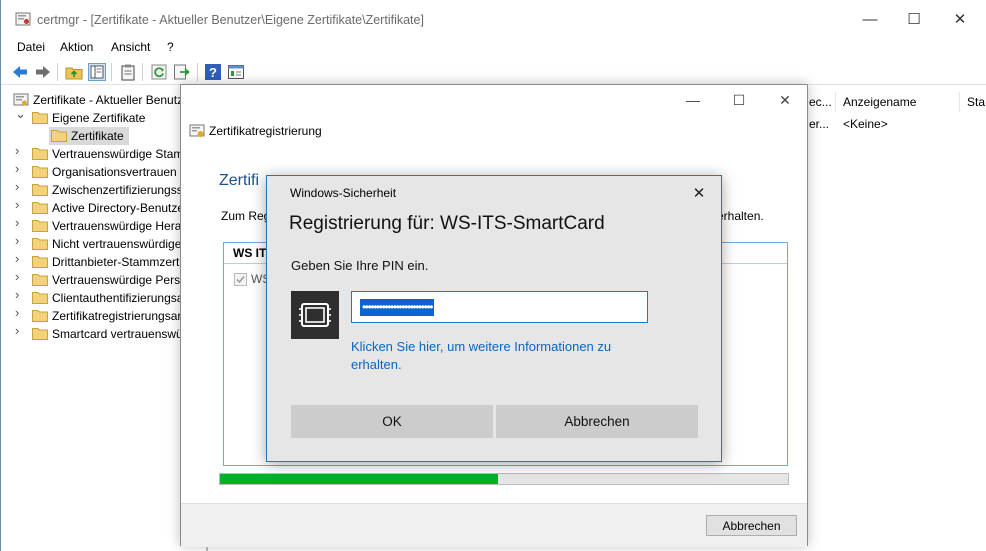 Image resolution: width=986 pixels, height=551 pixels. Describe the element at coordinates (392, 421) in the screenshot. I see `ok-button: OK` at that location.